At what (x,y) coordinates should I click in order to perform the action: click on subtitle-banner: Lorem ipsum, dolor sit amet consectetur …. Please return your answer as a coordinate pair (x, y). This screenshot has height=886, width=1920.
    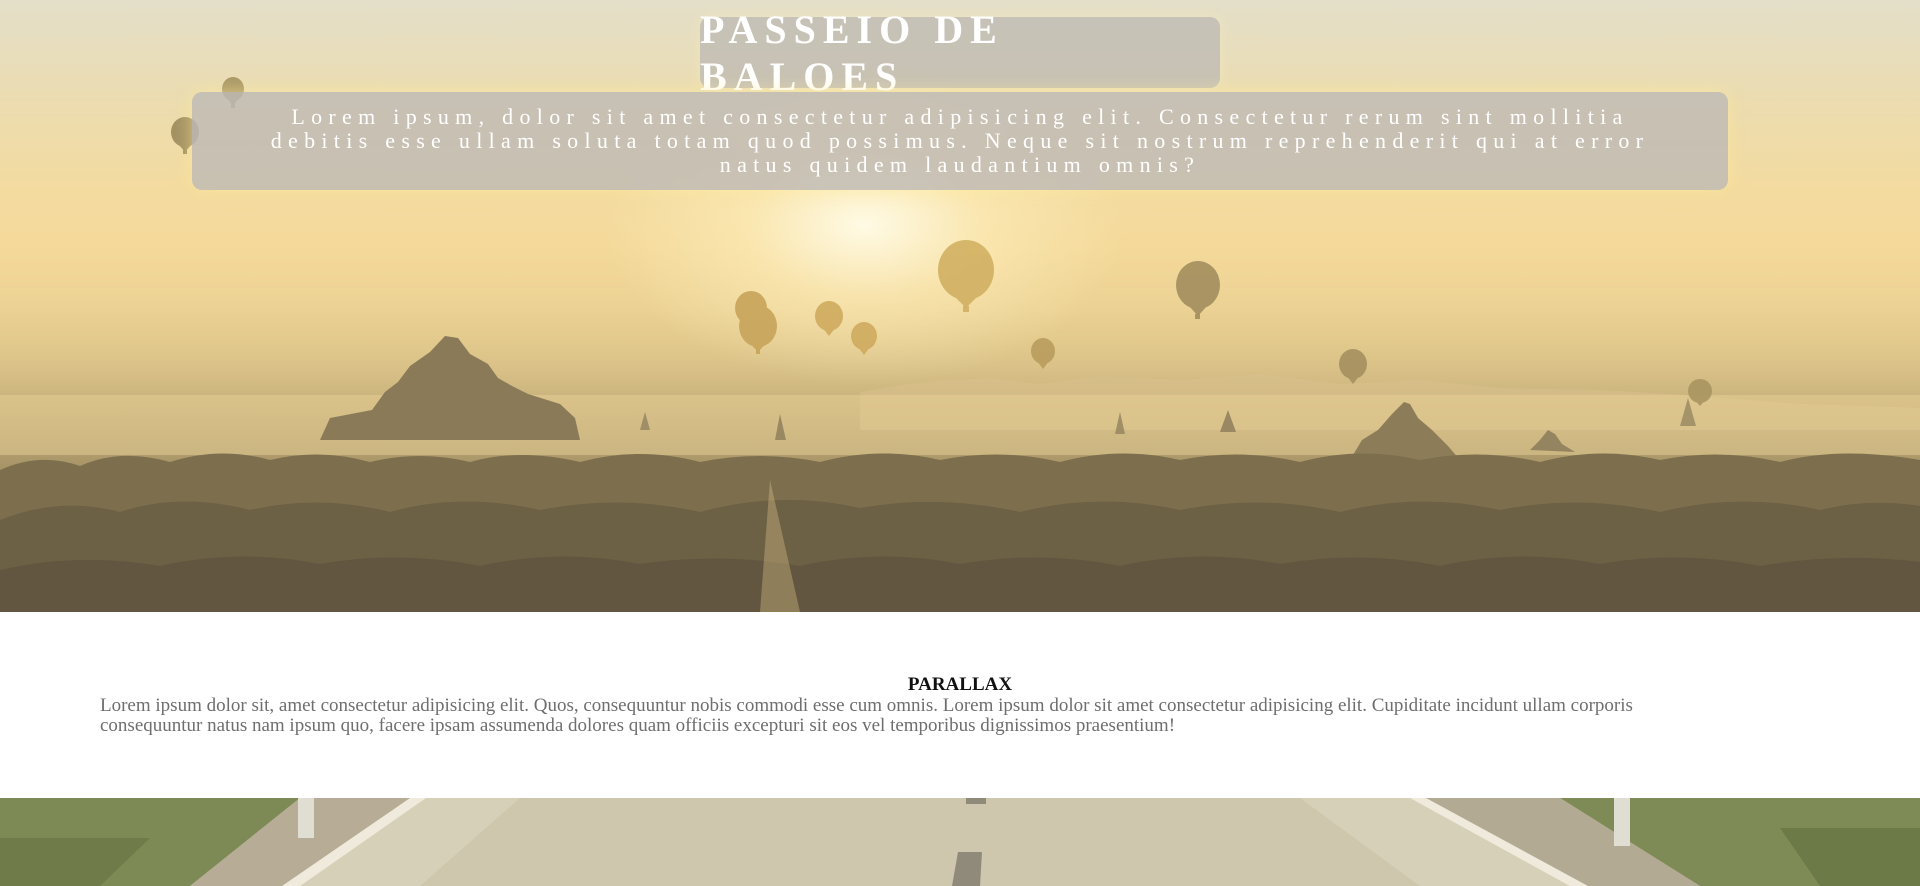
    Looking at the image, I should click on (960, 141).